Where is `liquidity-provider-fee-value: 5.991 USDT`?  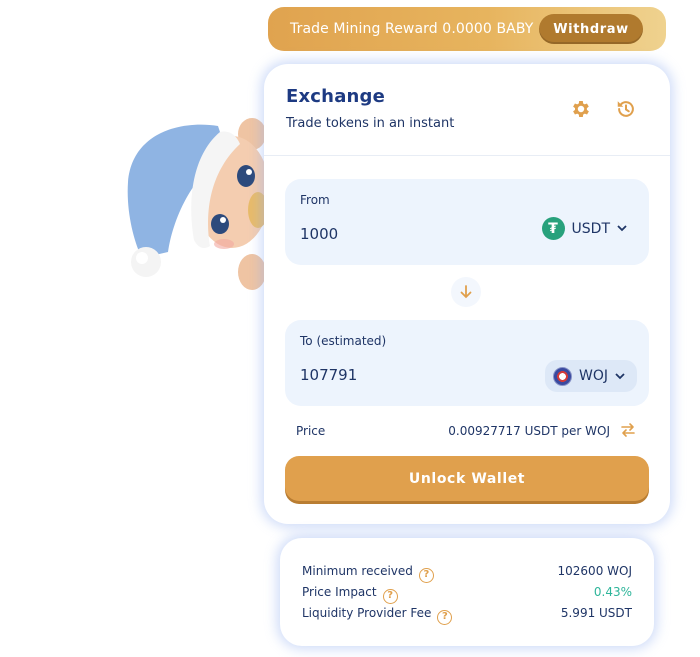 liquidity-provider-fee-value: 5.991 USDT is located at coordinates (596, 613).